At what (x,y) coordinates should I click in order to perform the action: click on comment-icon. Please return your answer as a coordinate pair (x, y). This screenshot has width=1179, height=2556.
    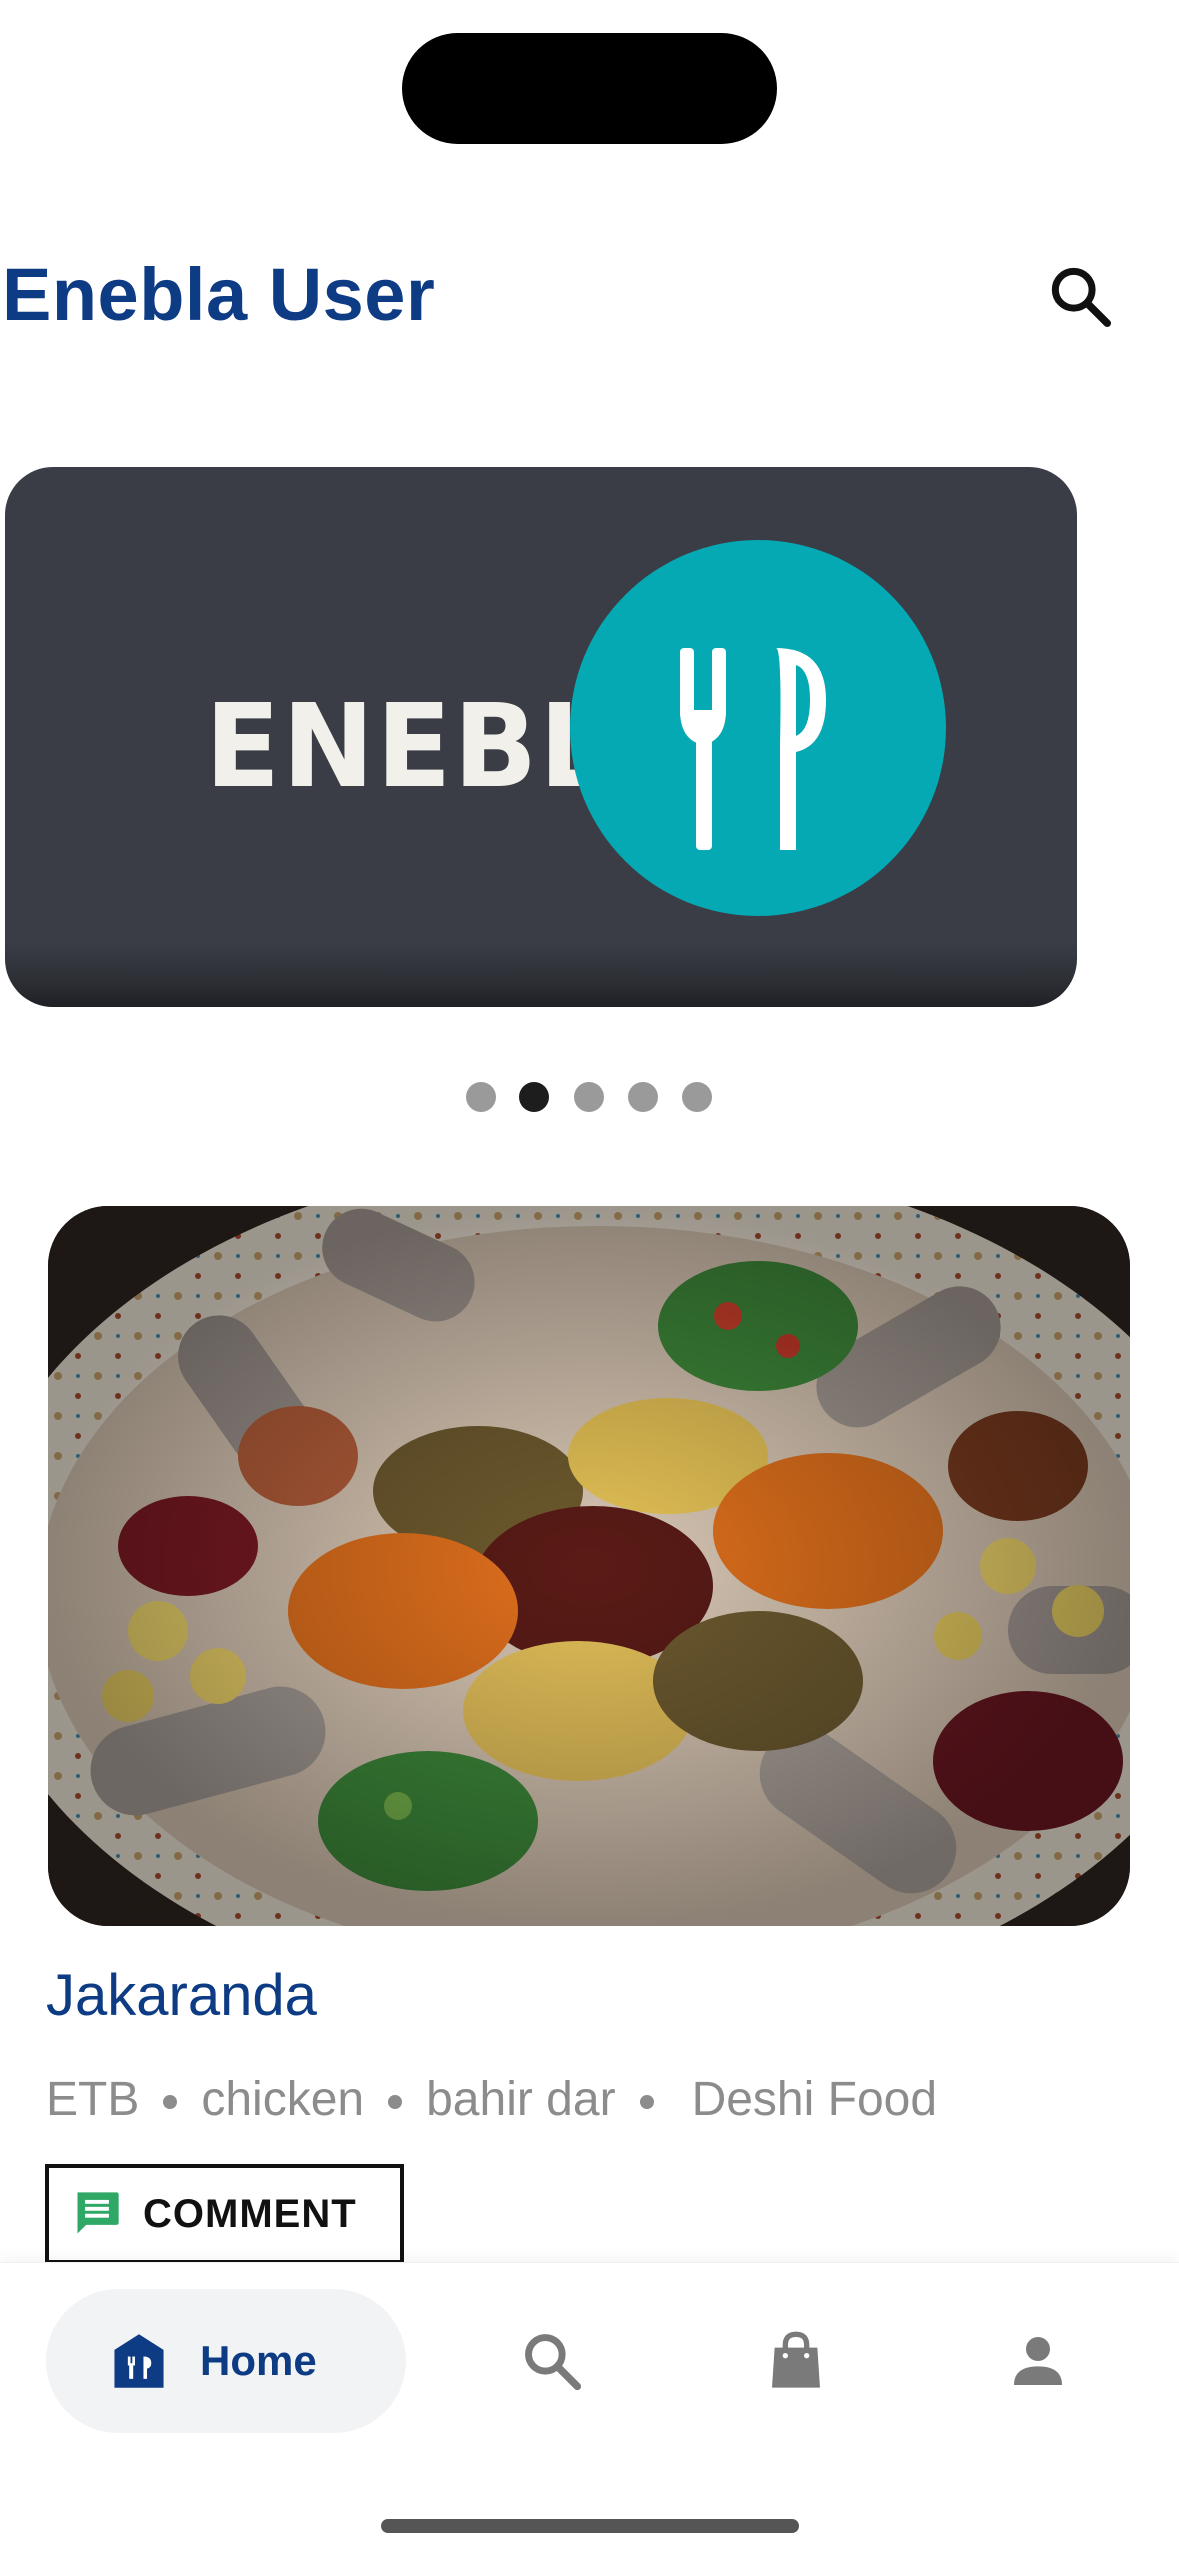
    Looking at the image, I should click on (98, 2213).